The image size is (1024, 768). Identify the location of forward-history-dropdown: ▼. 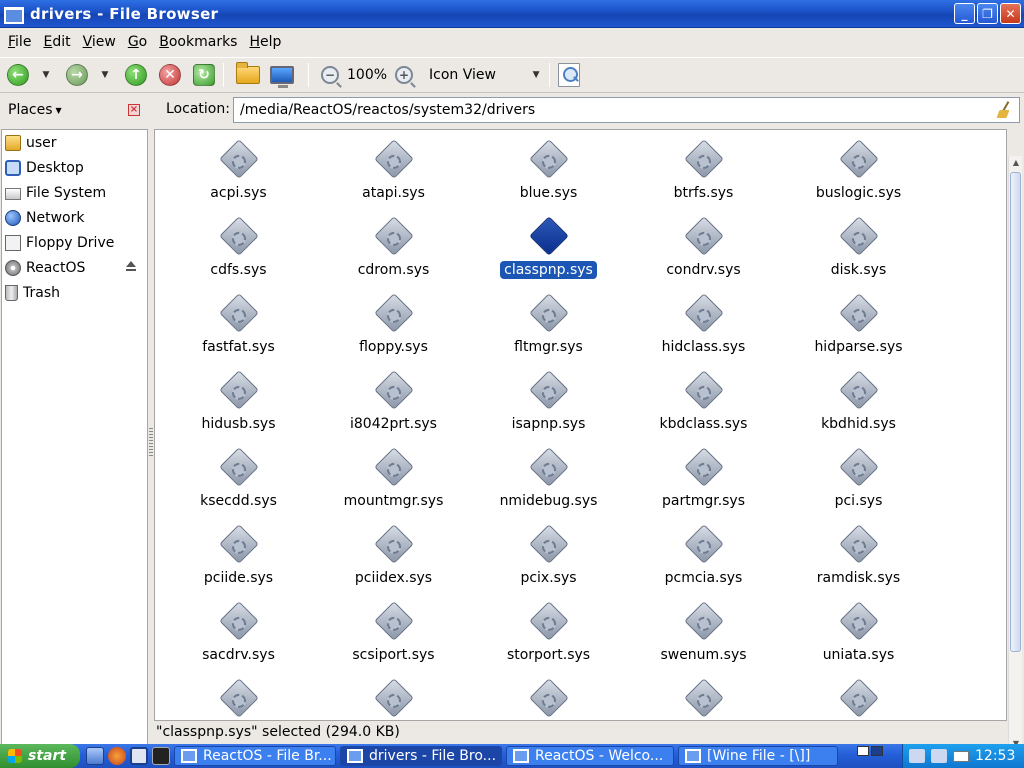
(105, 75).